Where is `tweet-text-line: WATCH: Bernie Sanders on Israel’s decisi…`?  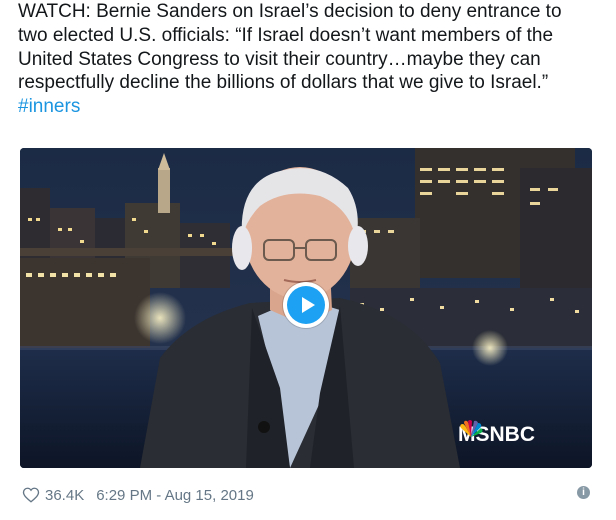 tweet-text-line: WATCH: Bernie Sanders on Israel’s decisi… is located at coordinates (290, 11).